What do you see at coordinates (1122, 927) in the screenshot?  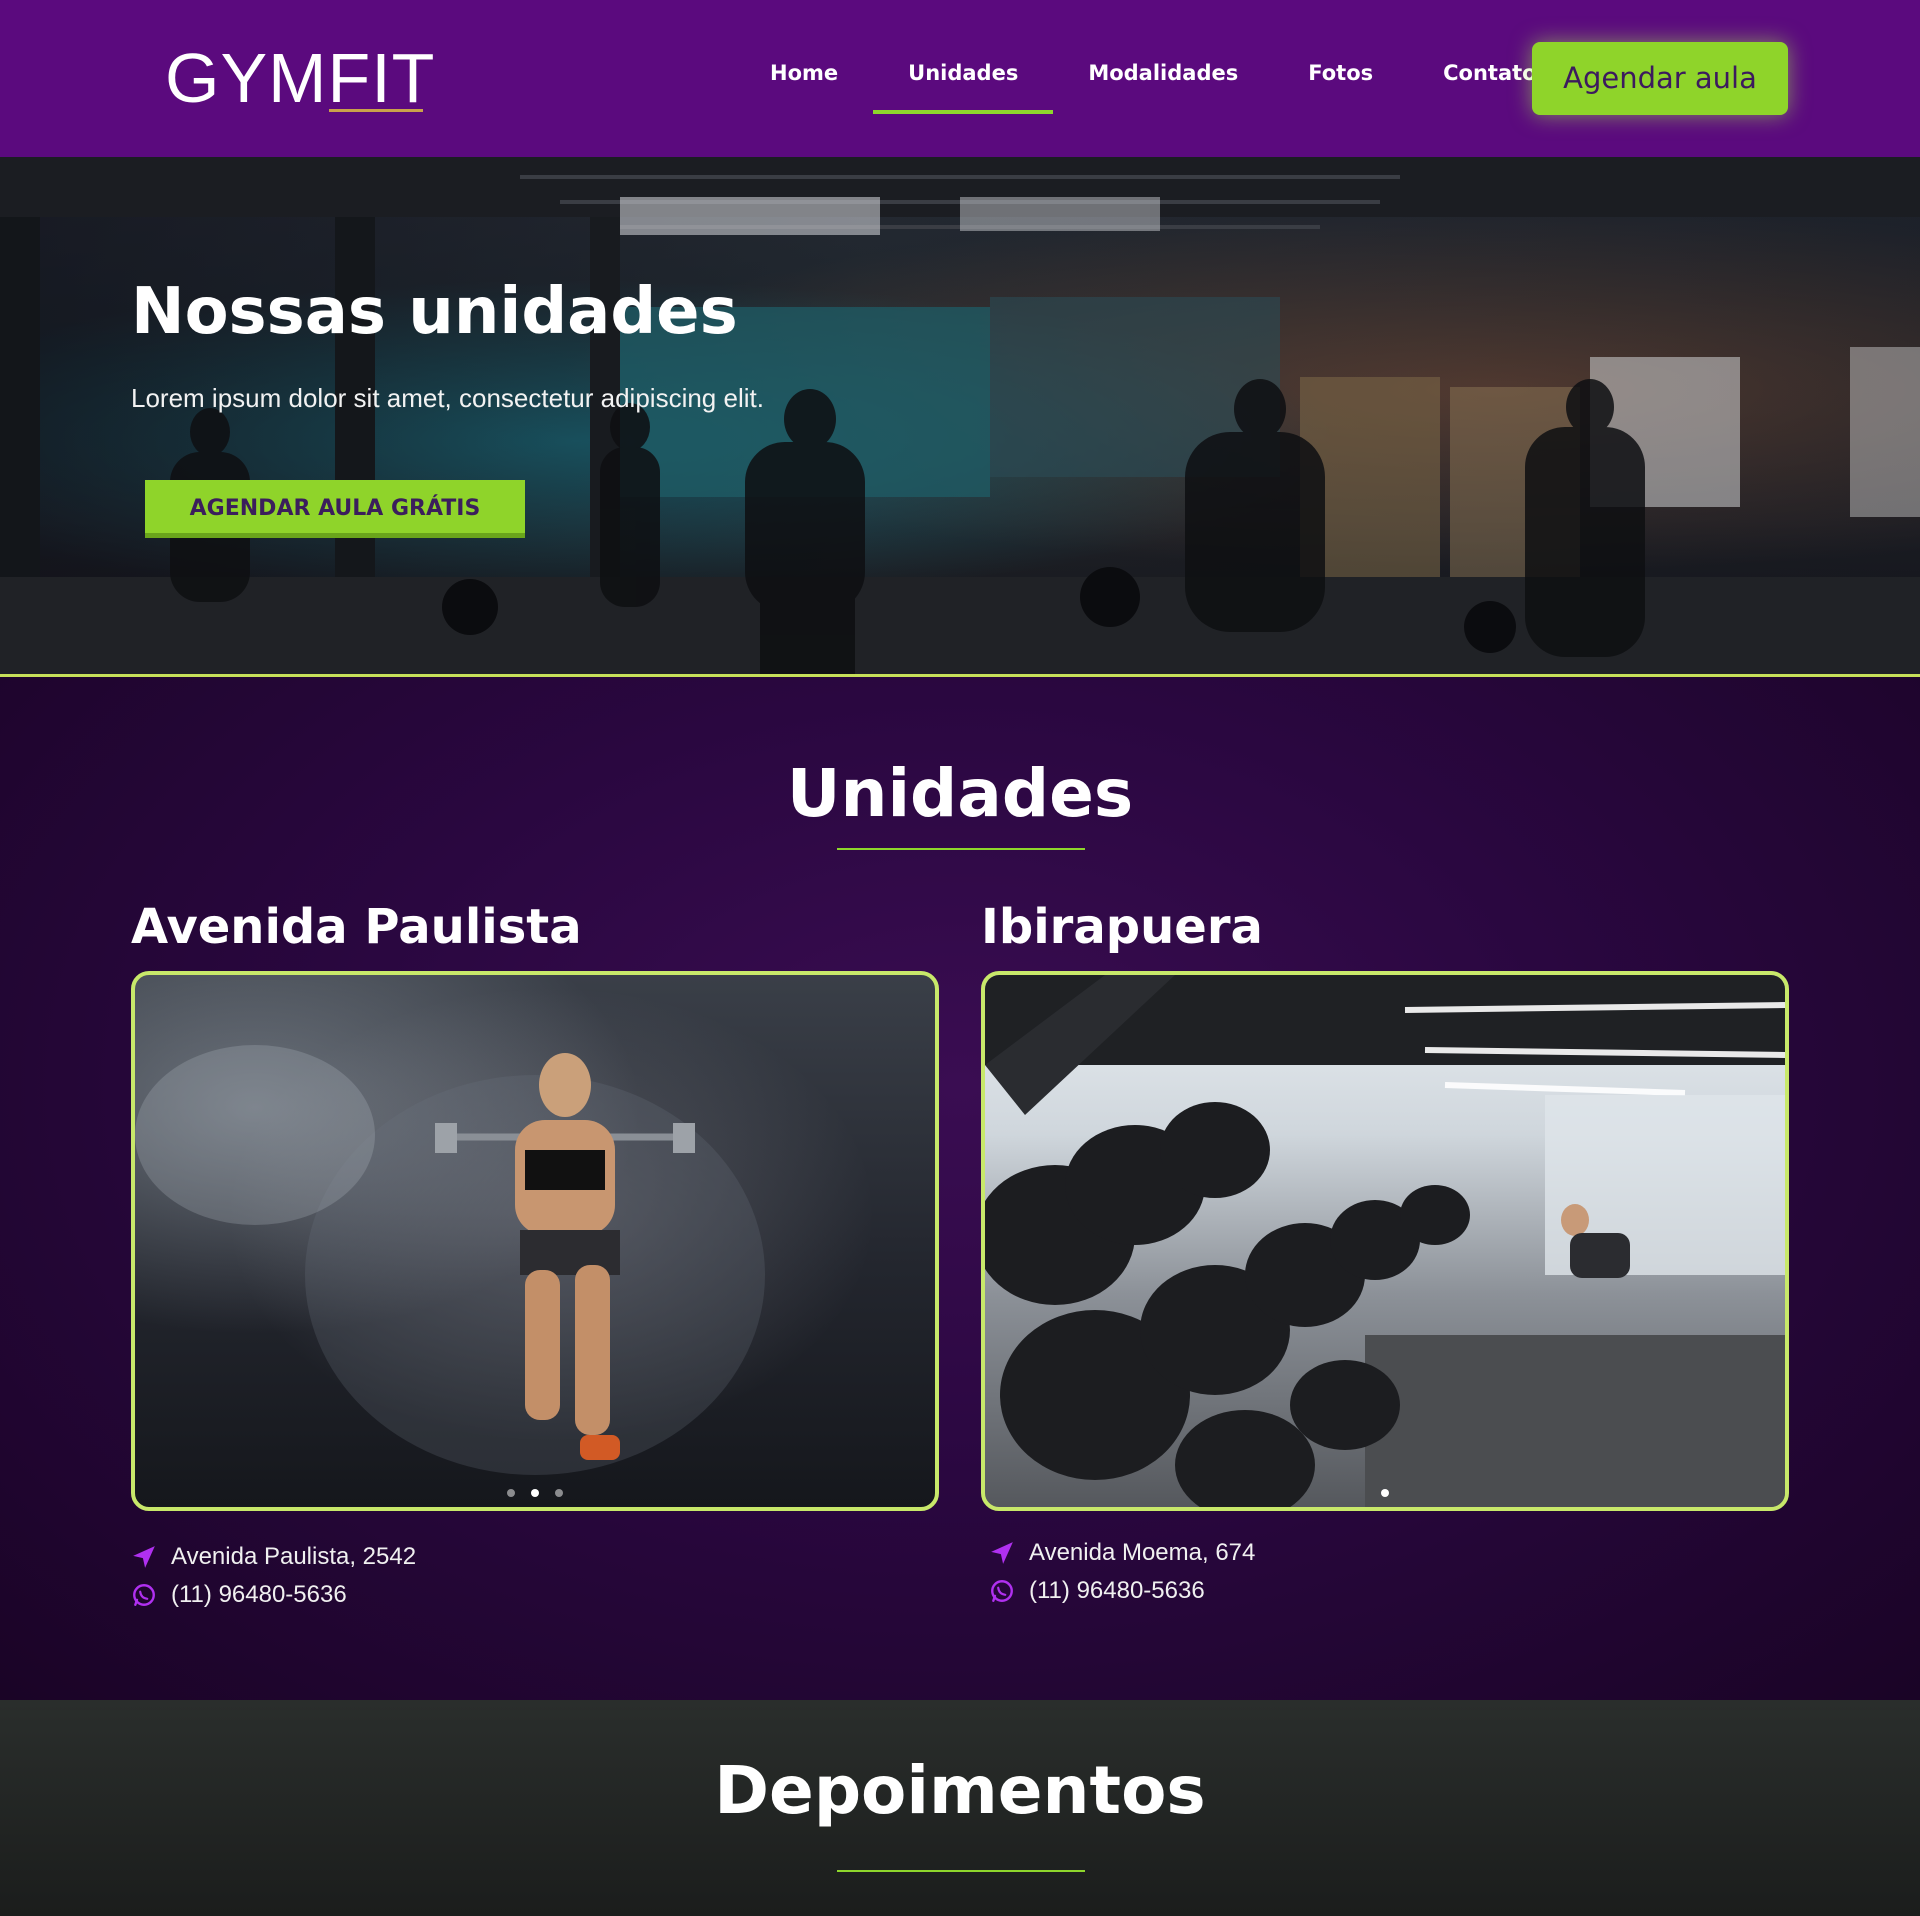 I see `unit-name-ibirapuera: Ibirapuera` at bounding box center [1122, 927].